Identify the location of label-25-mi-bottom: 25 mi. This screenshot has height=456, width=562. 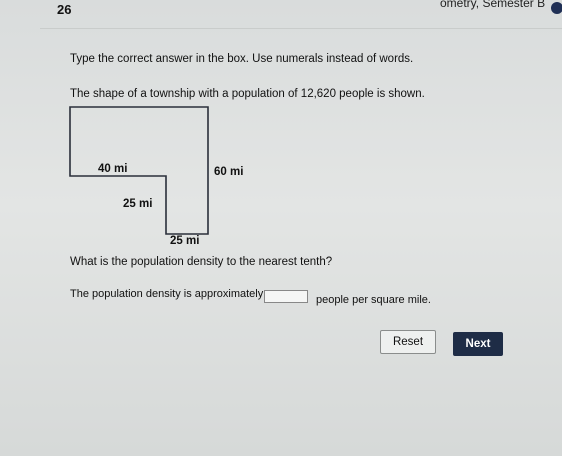
(185, 241).